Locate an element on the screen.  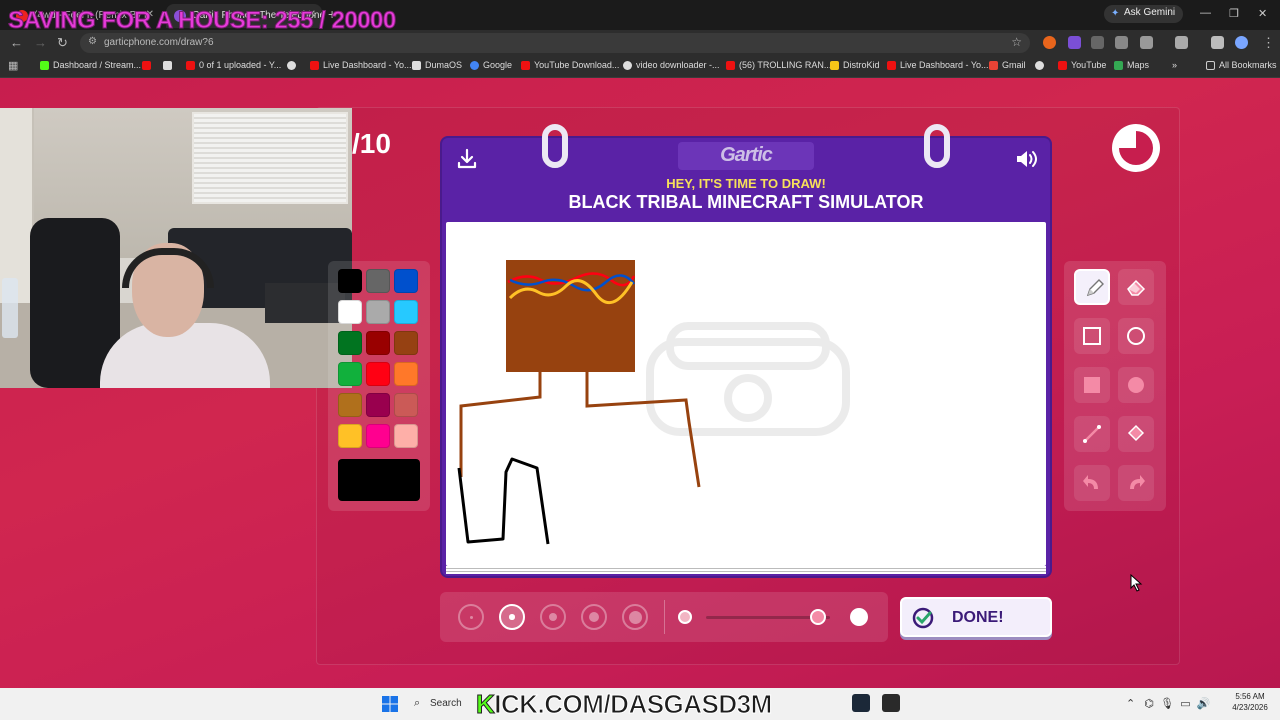
opacity-slider-handle is located at coordinates (817, 617).